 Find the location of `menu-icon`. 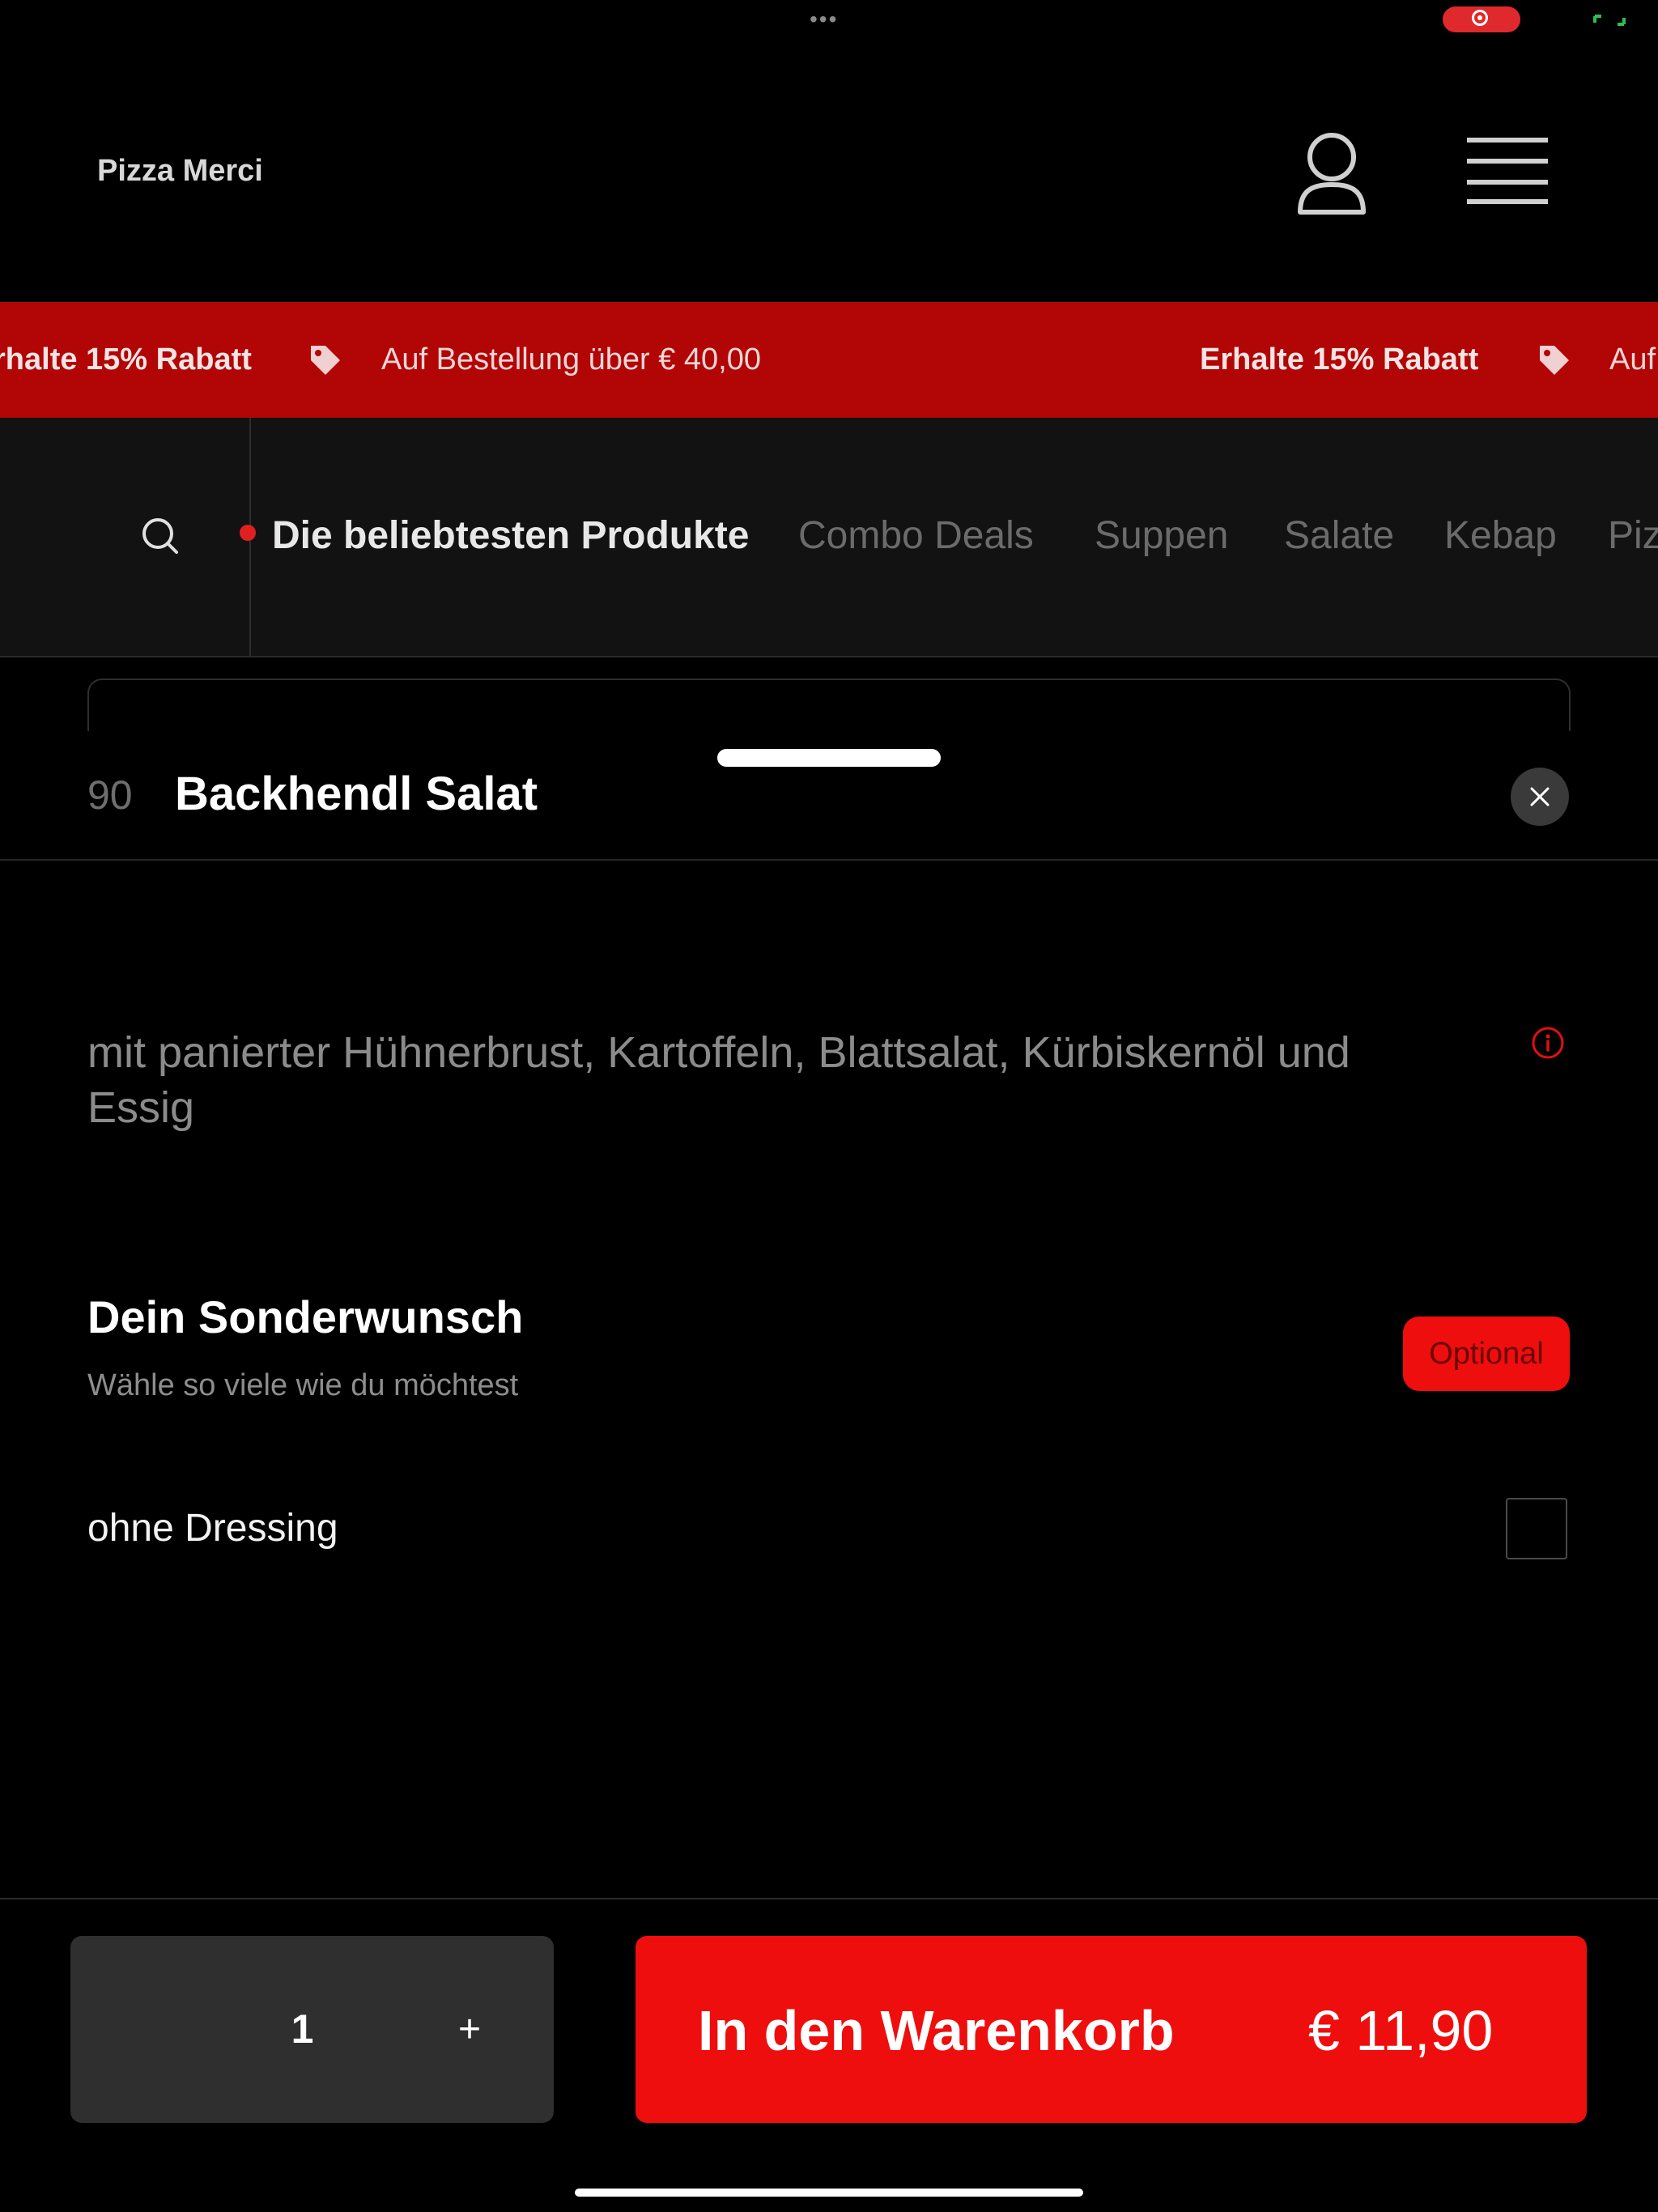

menu-icon is located at coordinates (1507, 171).